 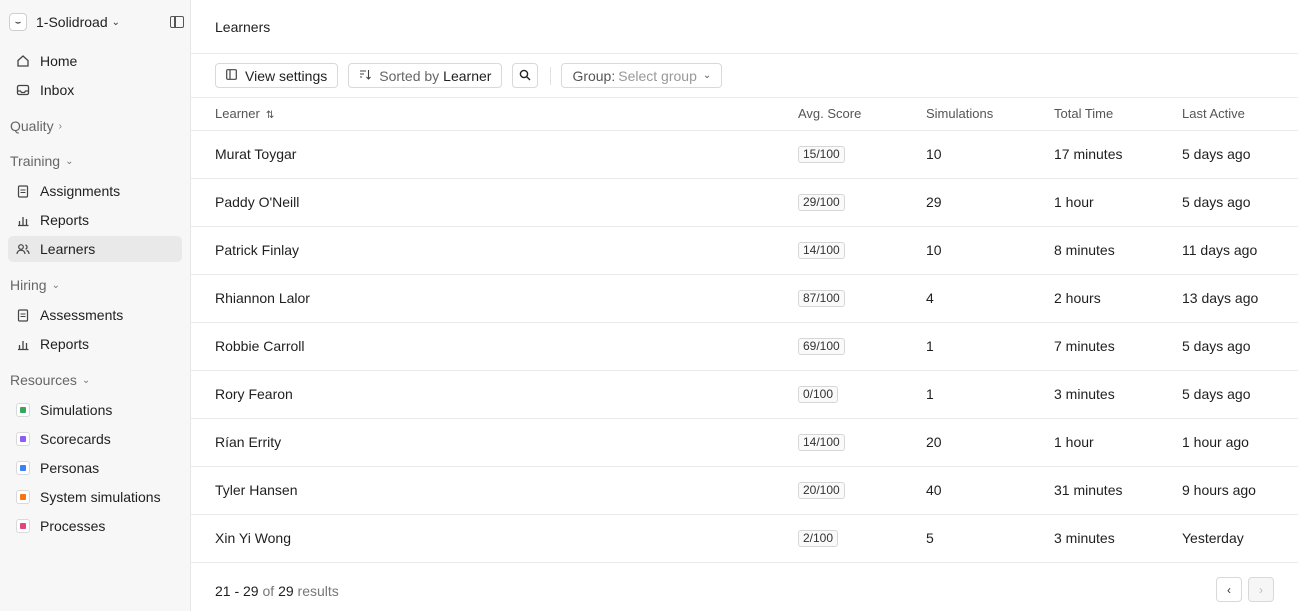 What do you see at coordinates (821, 442) in the screenshot?
I see `score-badge: 14/100` at bounding box center [821, 442].